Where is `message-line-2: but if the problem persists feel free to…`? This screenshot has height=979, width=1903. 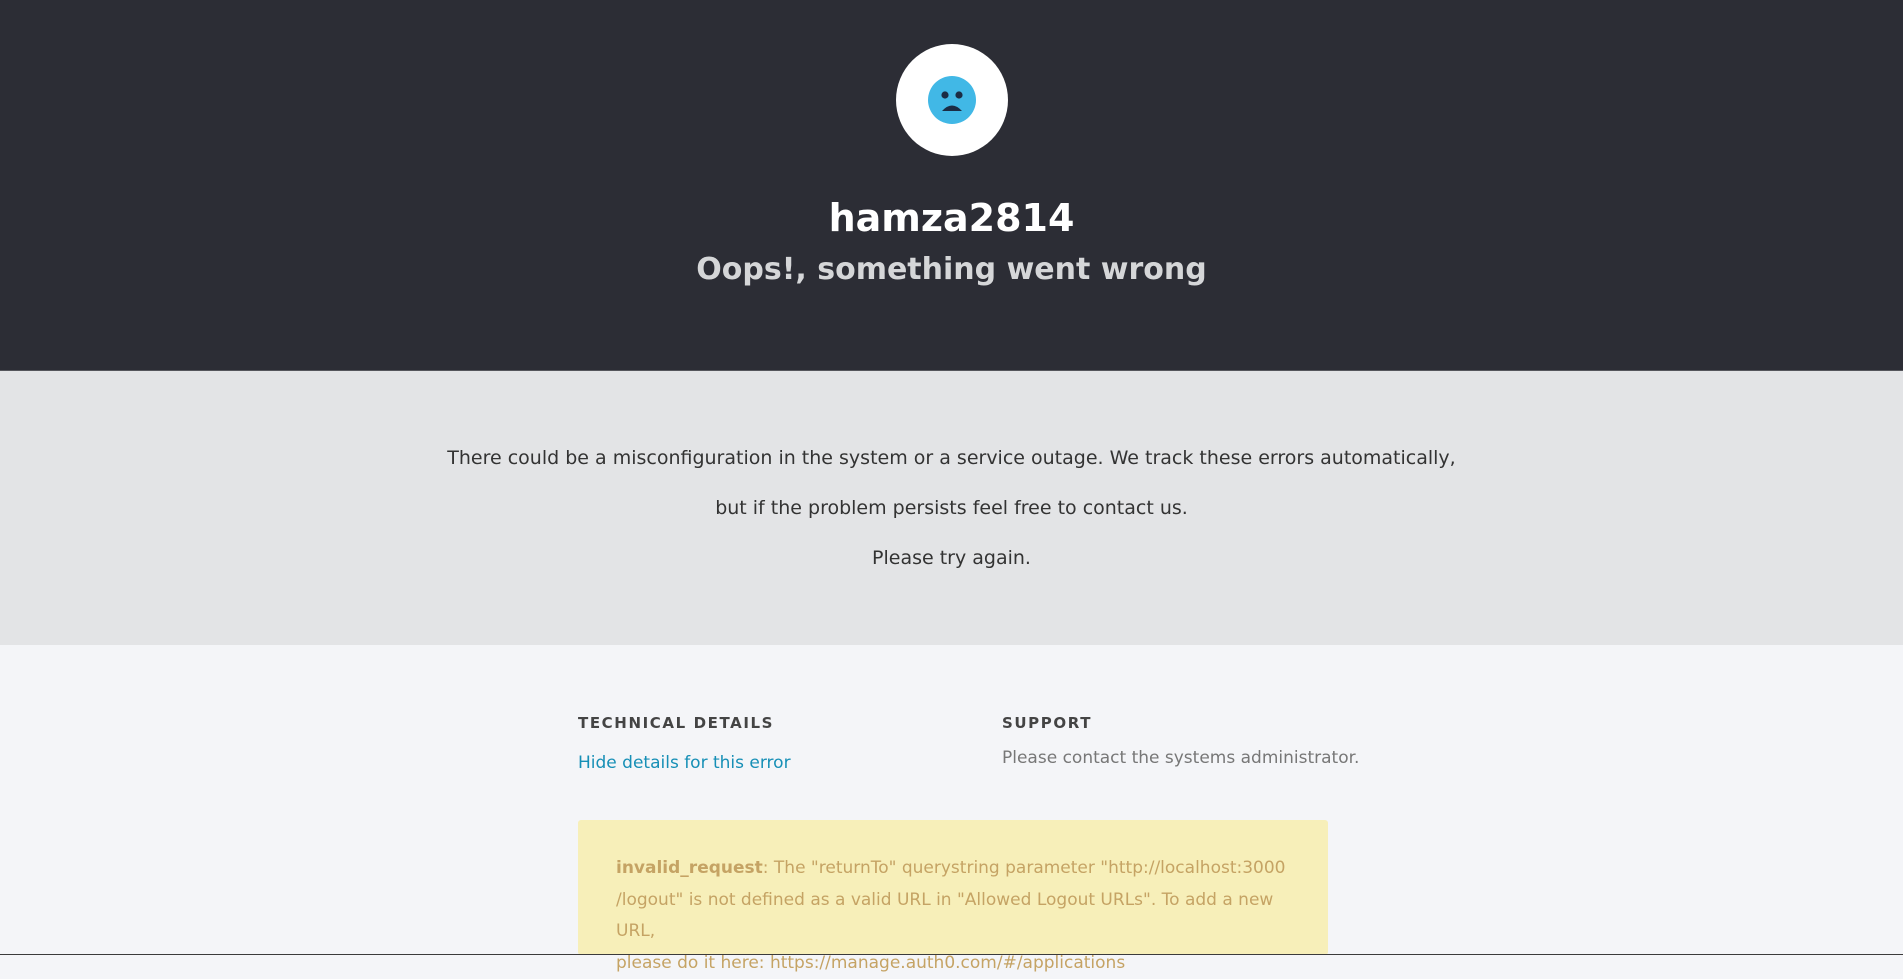 message-line-2: but if the problem persists feel free to… is located at coordinates (951, 508).